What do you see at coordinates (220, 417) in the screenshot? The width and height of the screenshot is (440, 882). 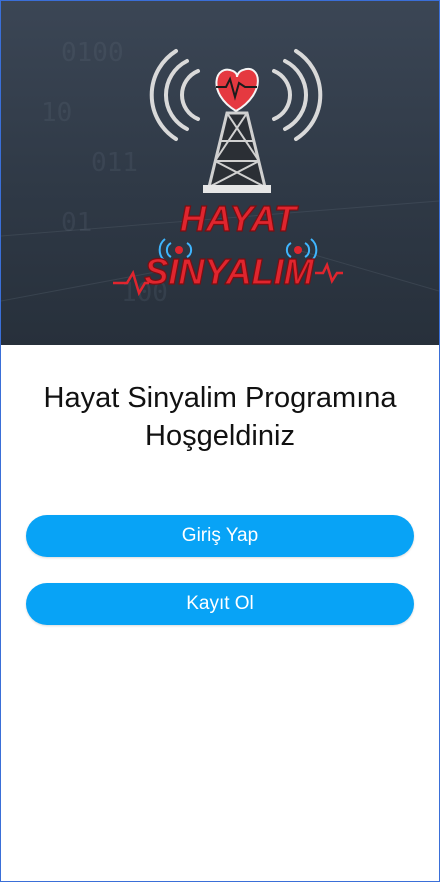 I see `welcome-message: Hayat Sinyalim Programına Hoşgeldiniz` at bounding box center [220, 417].